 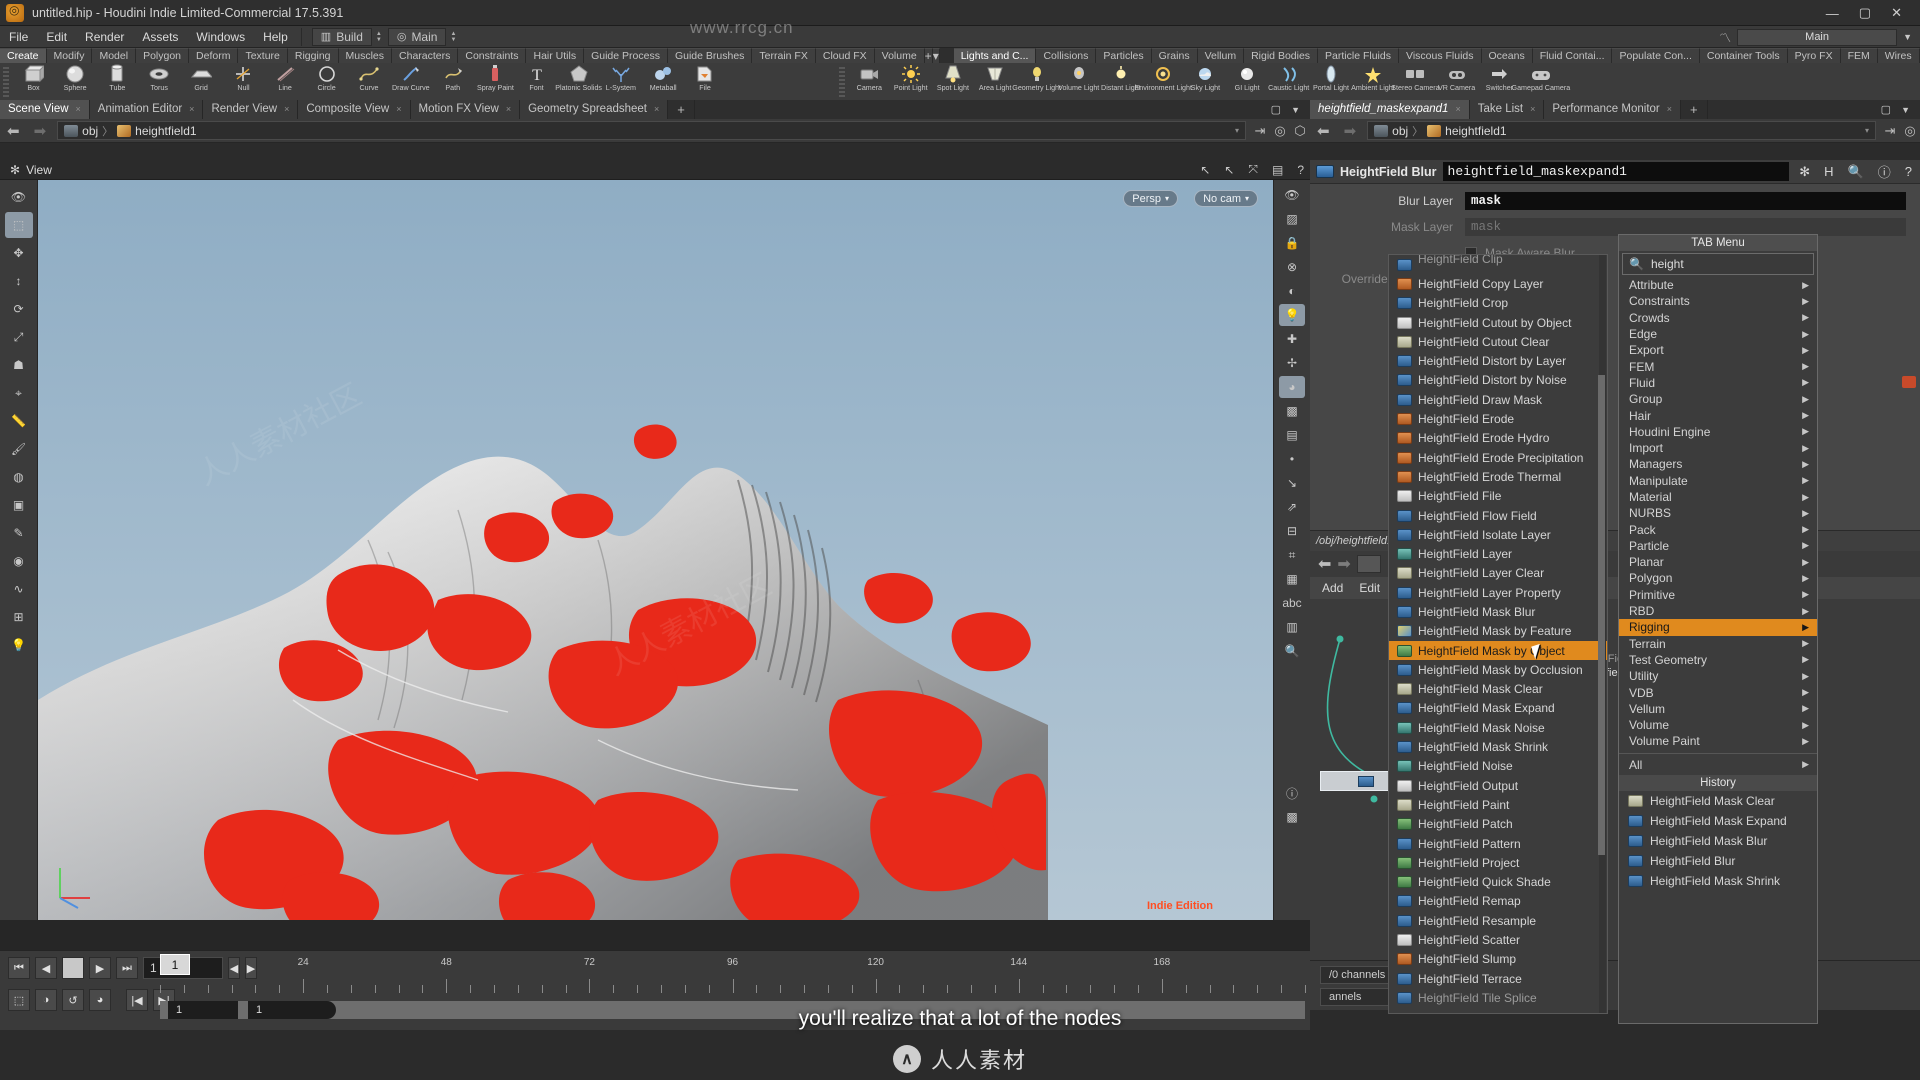 I want to click on jump-end-button: ⏭, so click(x=127, y=968).